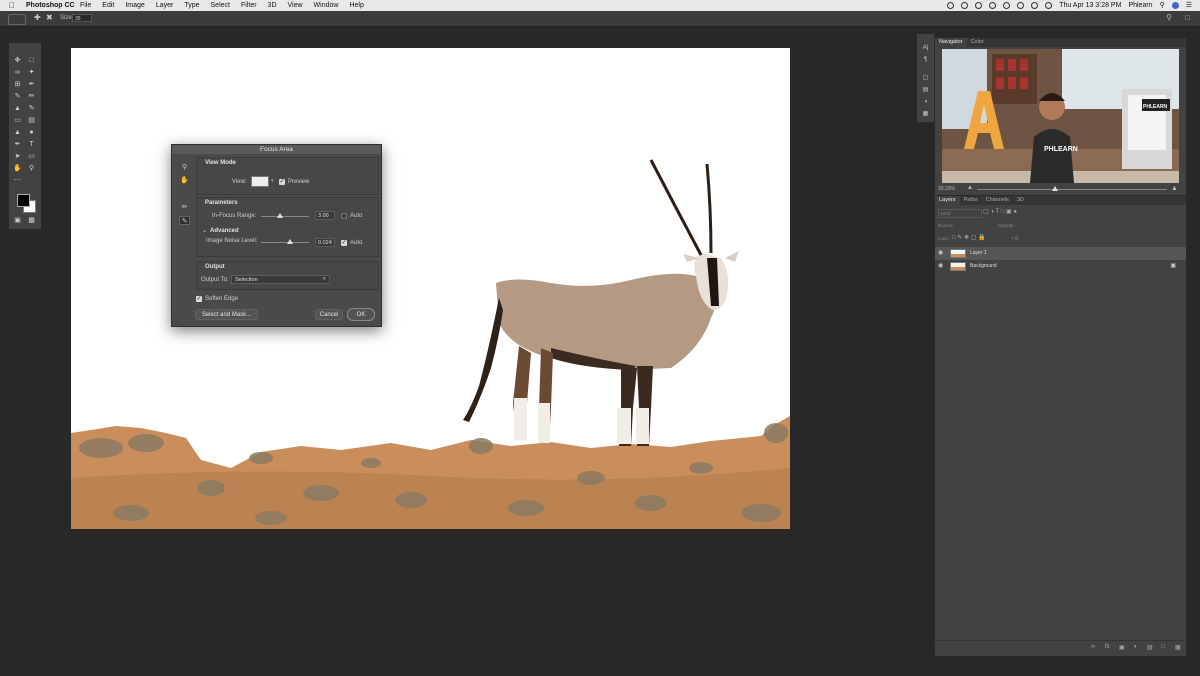  I want to click on zoom-tool-icon: ⚲, so click(184, 167).